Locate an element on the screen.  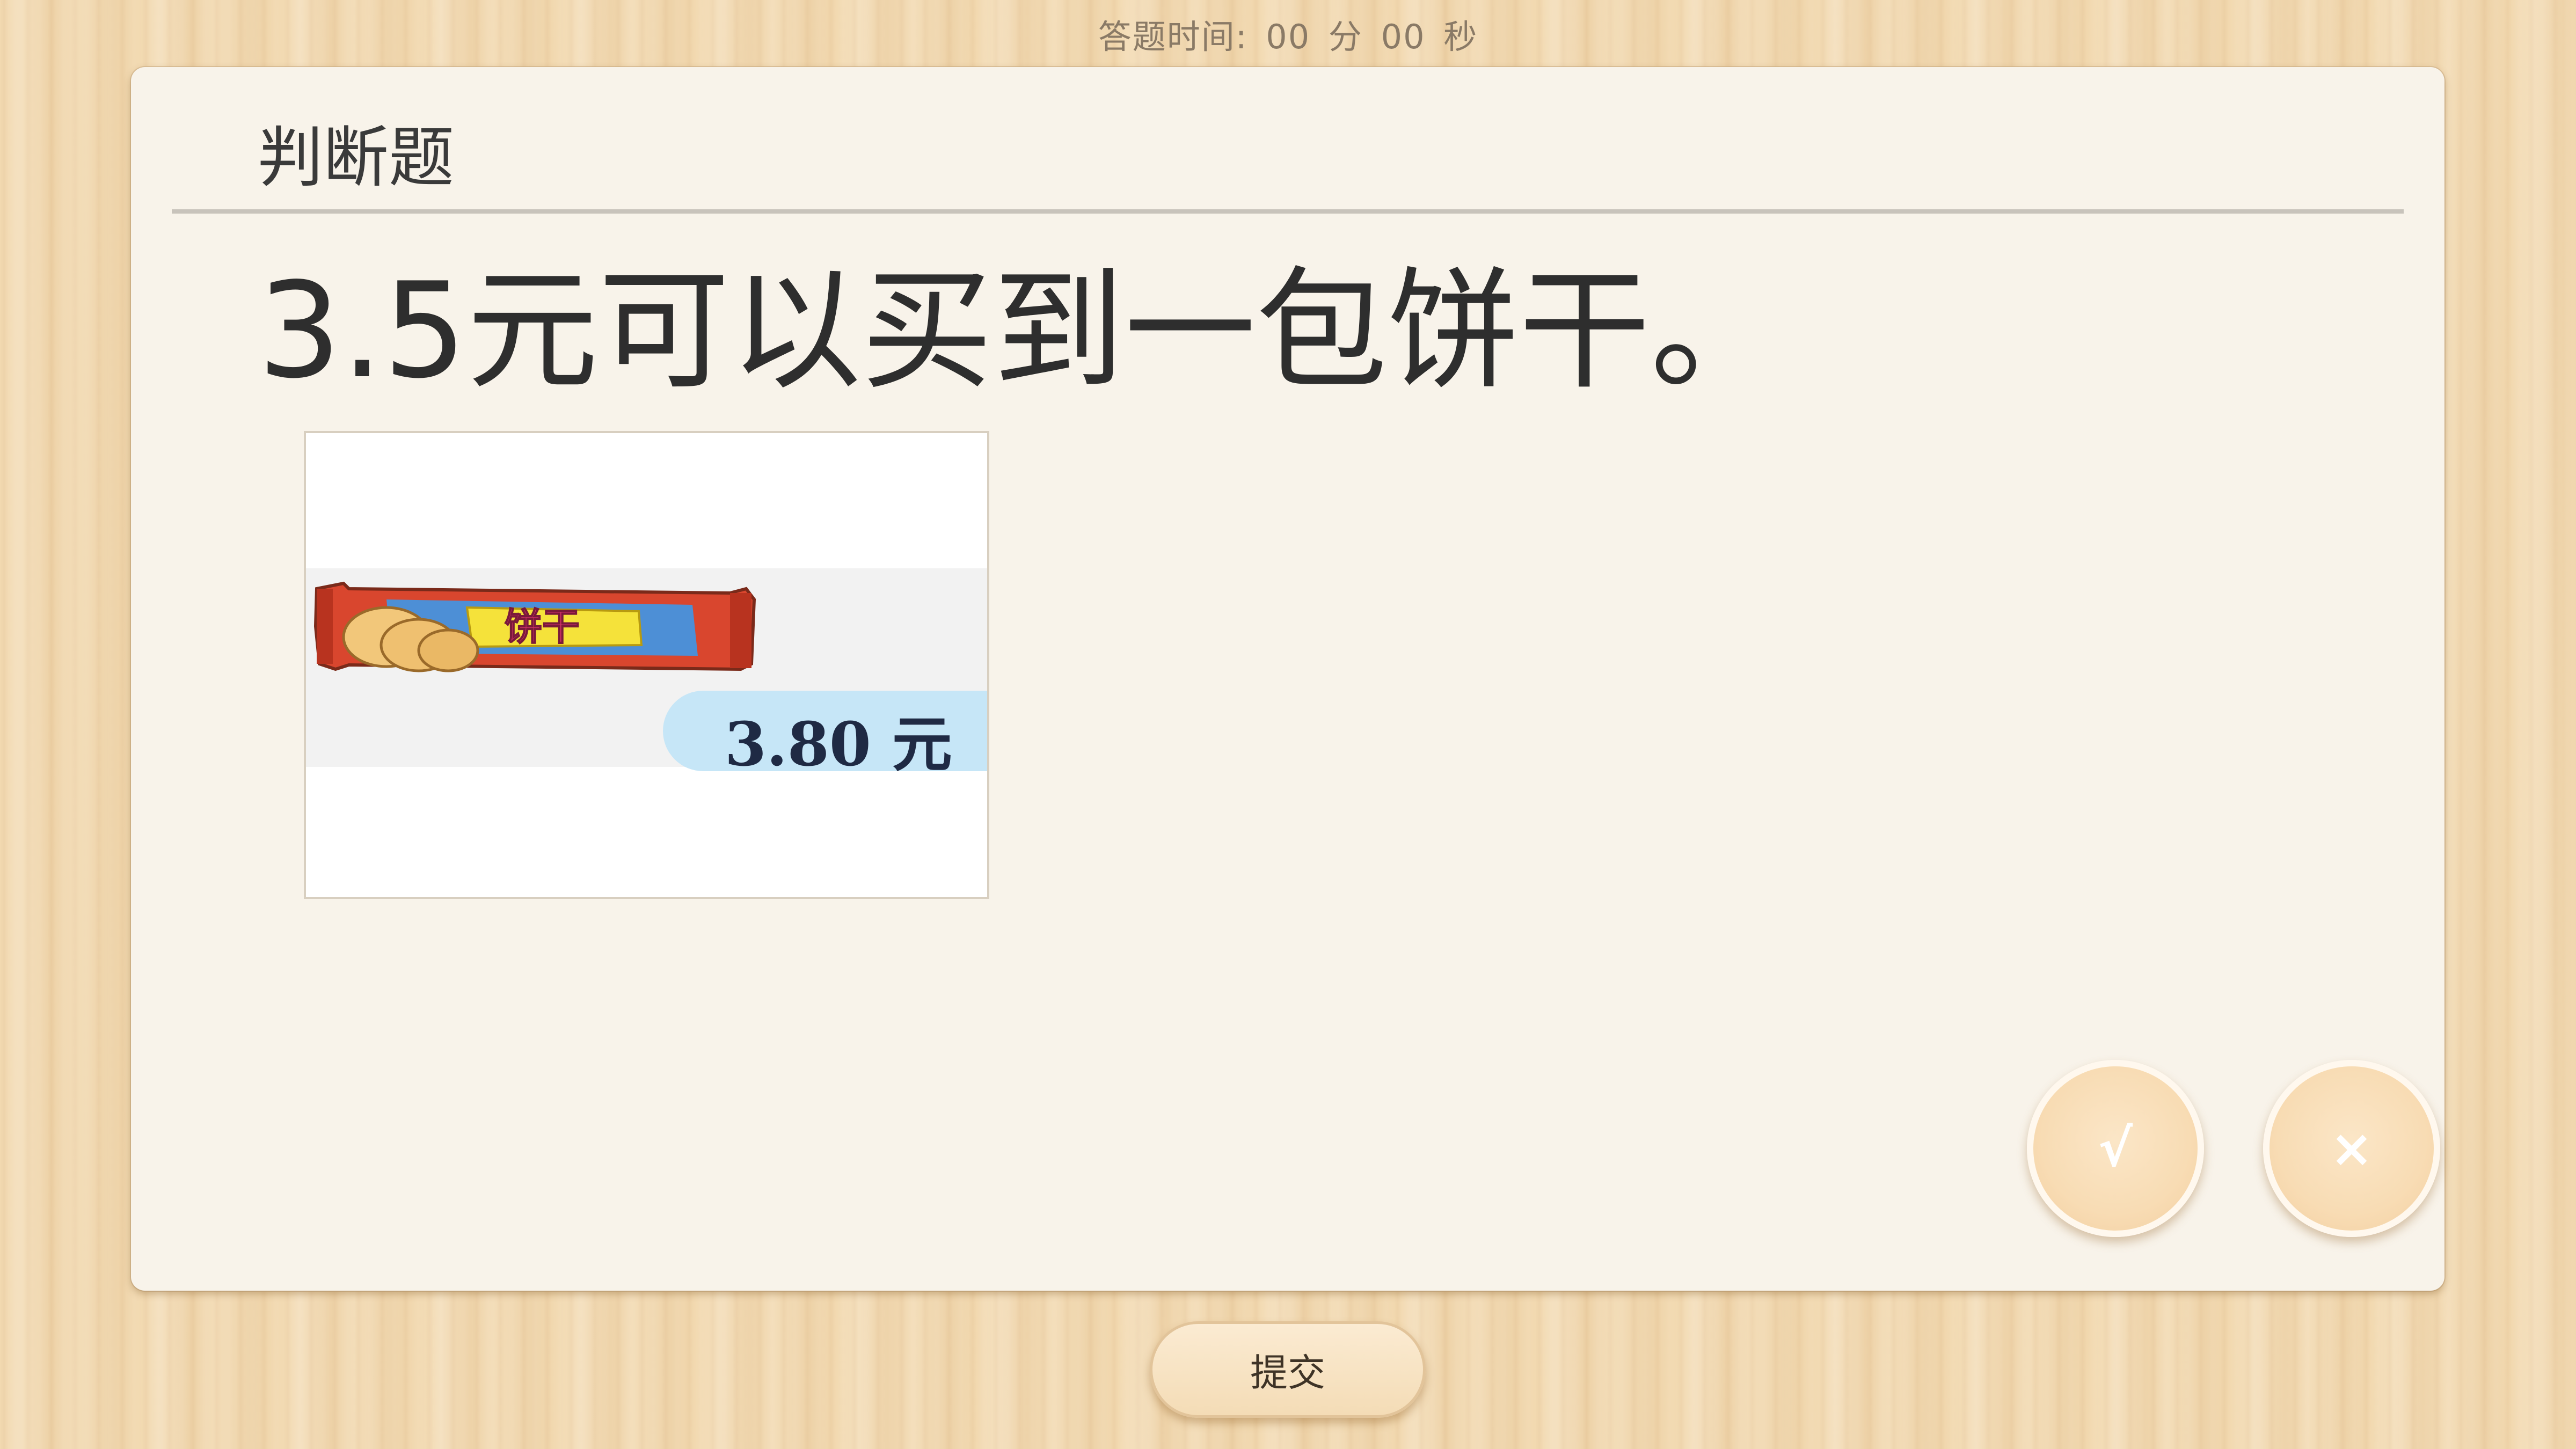
timer-minutes: 00 is located at coordinates (1289, 36).